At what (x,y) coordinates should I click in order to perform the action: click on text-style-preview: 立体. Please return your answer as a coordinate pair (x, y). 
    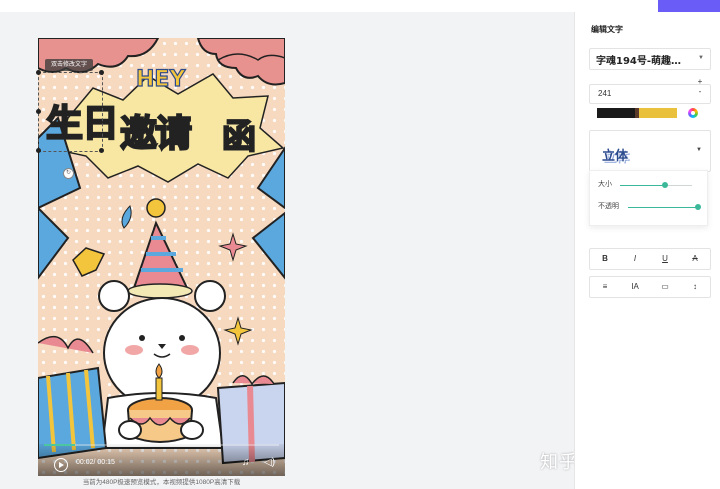
    Looking at the image, I should click on (615, 156).